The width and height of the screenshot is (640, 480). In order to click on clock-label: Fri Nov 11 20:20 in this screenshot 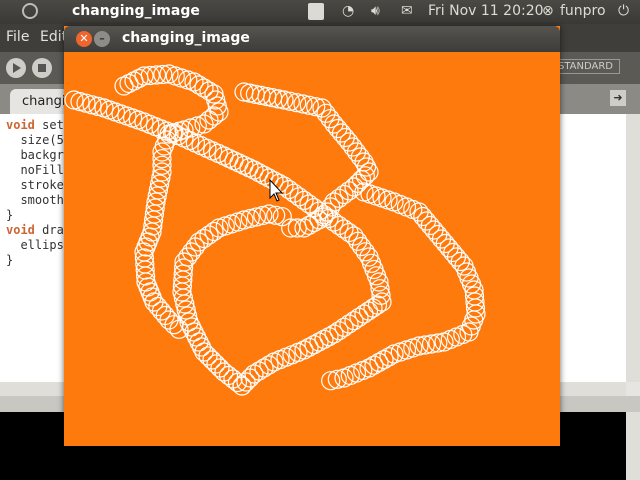, I will do `click(486, 11)`.